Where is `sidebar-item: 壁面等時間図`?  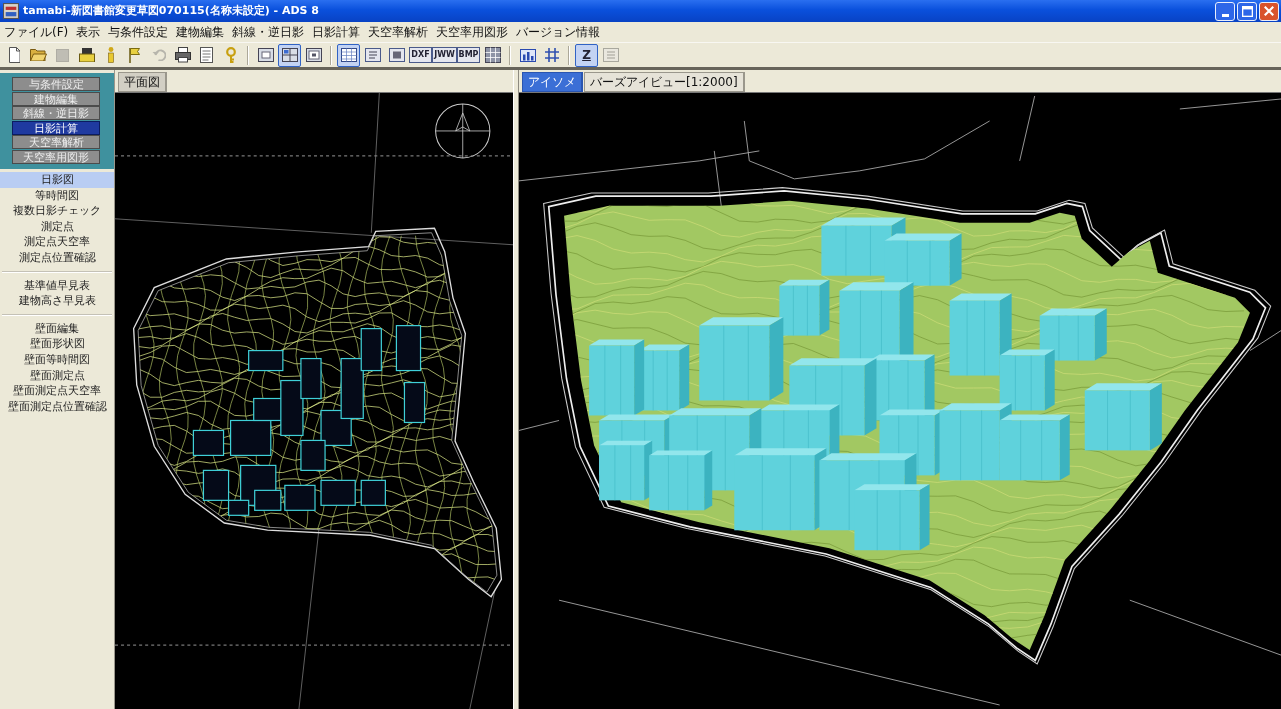 sidebar-item: 壁面等時間図 is located at coordinates (57, 359).